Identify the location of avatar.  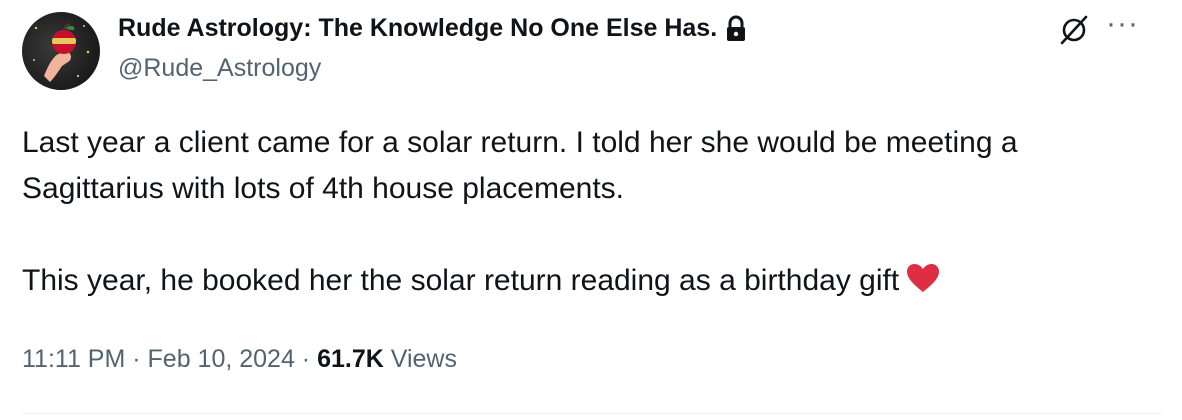
(61, 51).